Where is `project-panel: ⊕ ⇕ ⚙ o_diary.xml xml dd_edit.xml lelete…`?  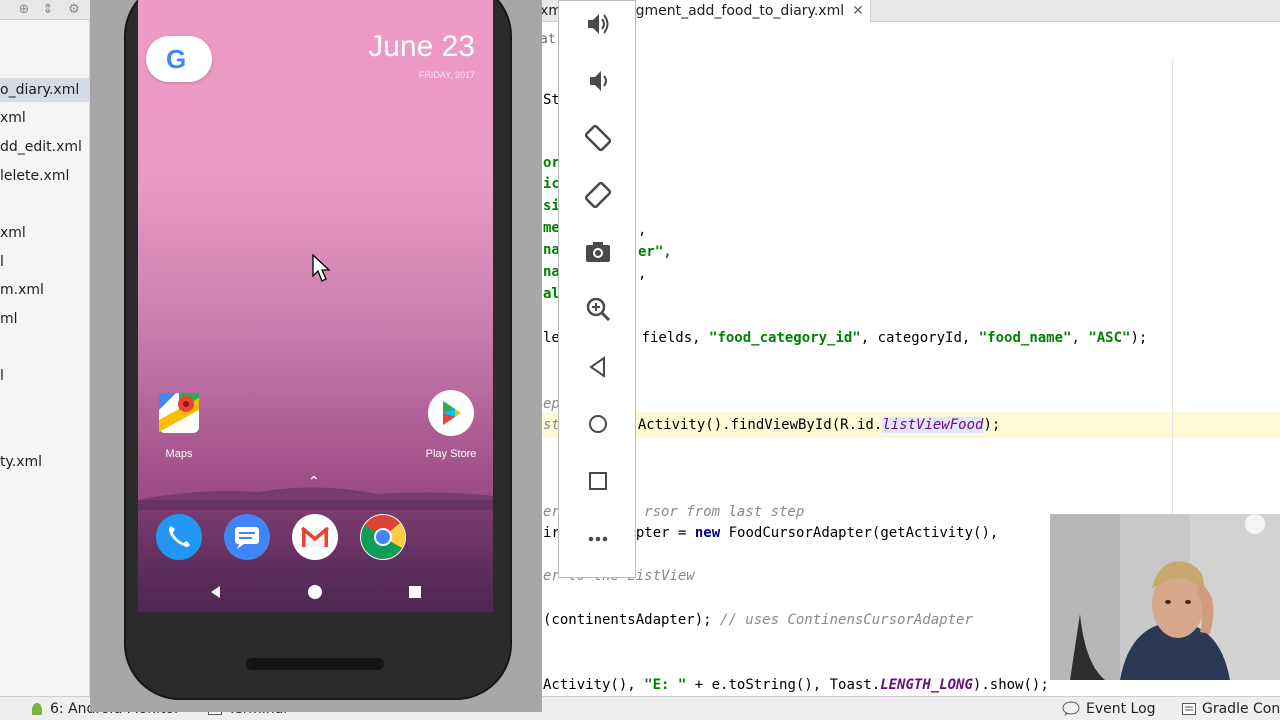
project-panel: ⊕ ⇕ ⚙ o_diary.xml xml dd_edit.xml lelete… is located at coordinates (45, 348).